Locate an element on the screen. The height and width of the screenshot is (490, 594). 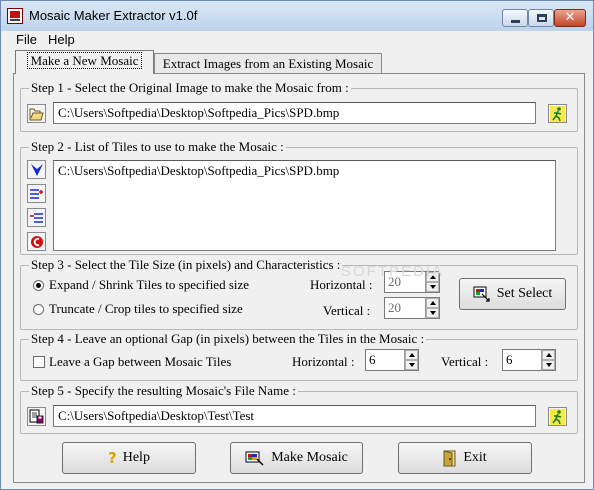
title-bar: Mosaic Maker Extractor v1.0f ✕ is located at coordinates (297, 16).